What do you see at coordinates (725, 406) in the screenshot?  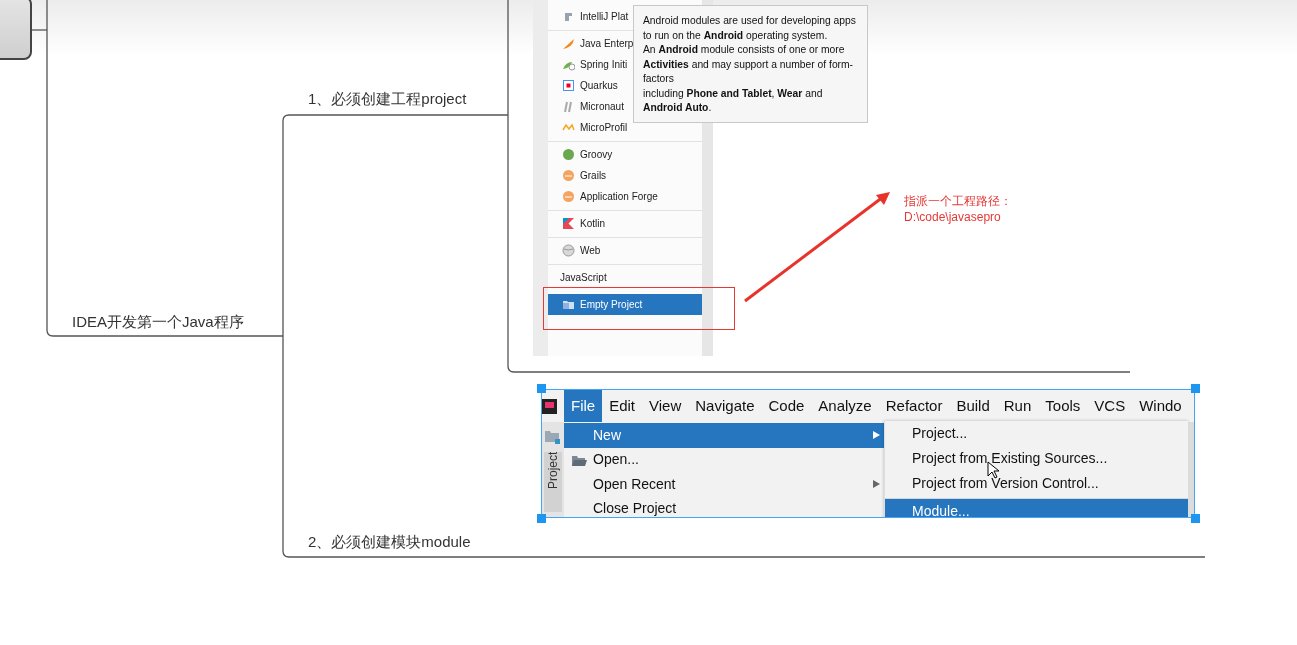 I see `menu-item: Navigate` at bounding box center [725, 406].